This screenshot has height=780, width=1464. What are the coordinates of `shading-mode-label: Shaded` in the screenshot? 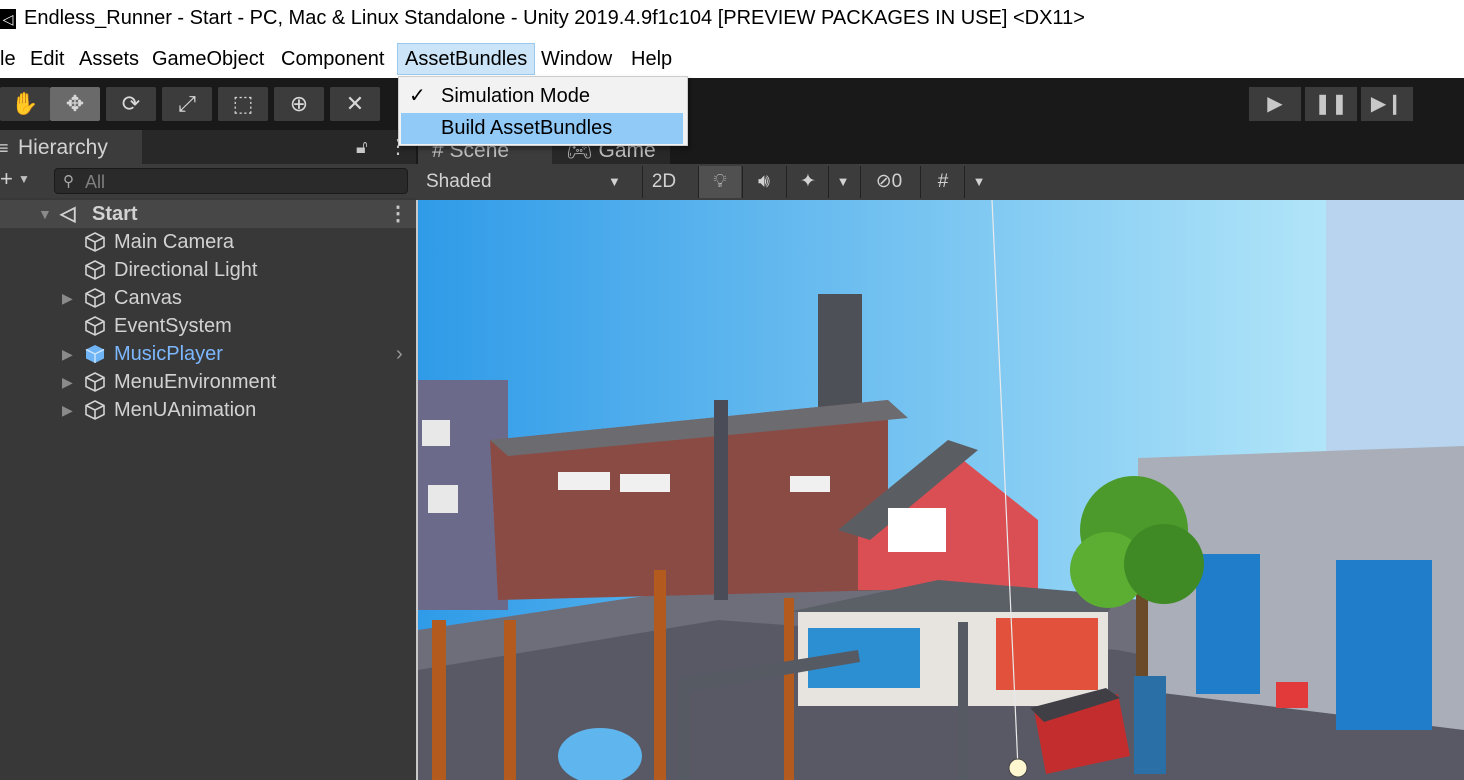 It's located at (459, 181).